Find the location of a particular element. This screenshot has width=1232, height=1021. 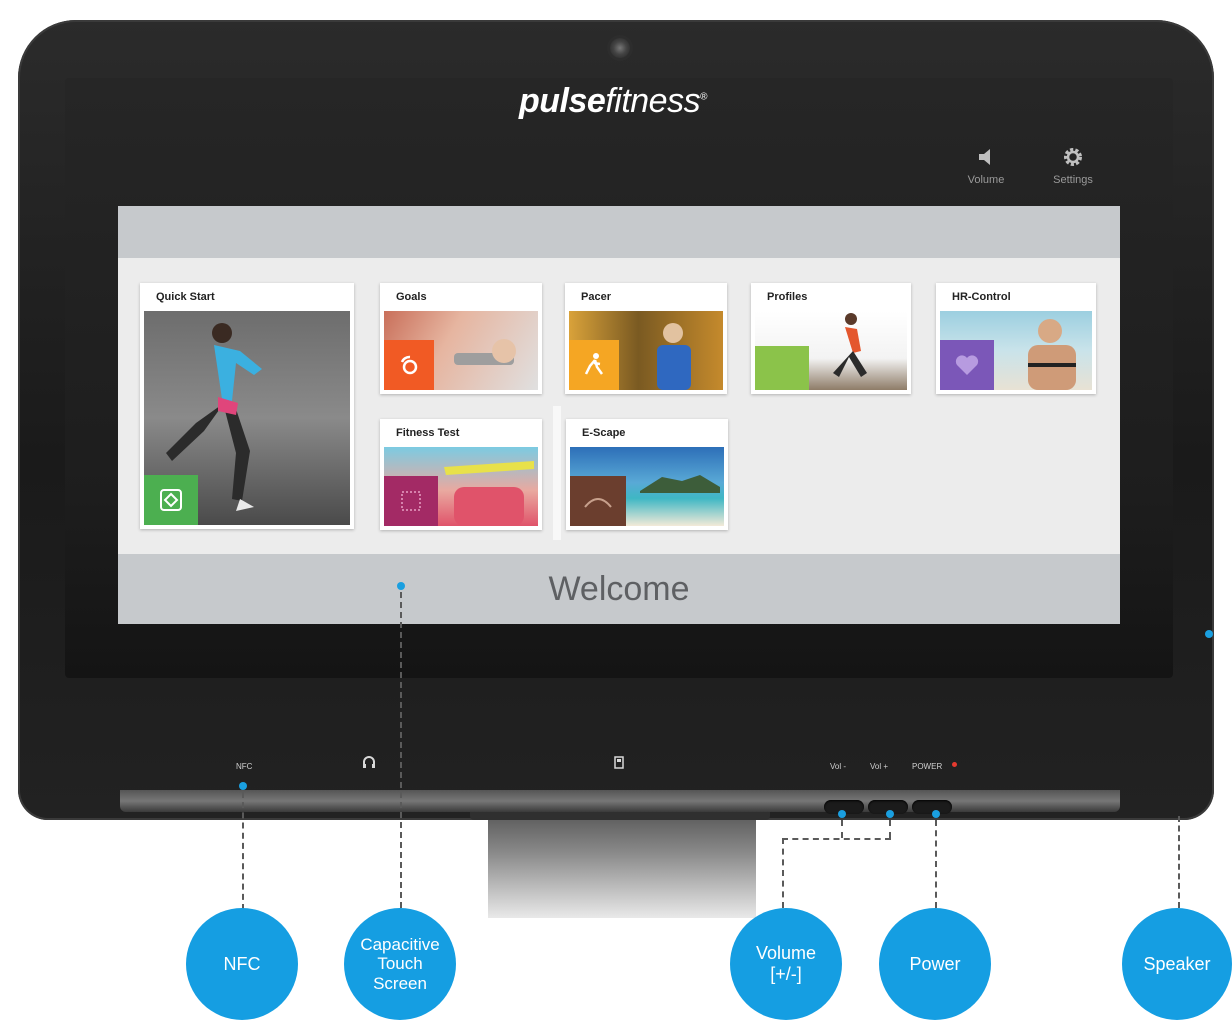

nfc-leader-line is located at coordinates (243, 851).